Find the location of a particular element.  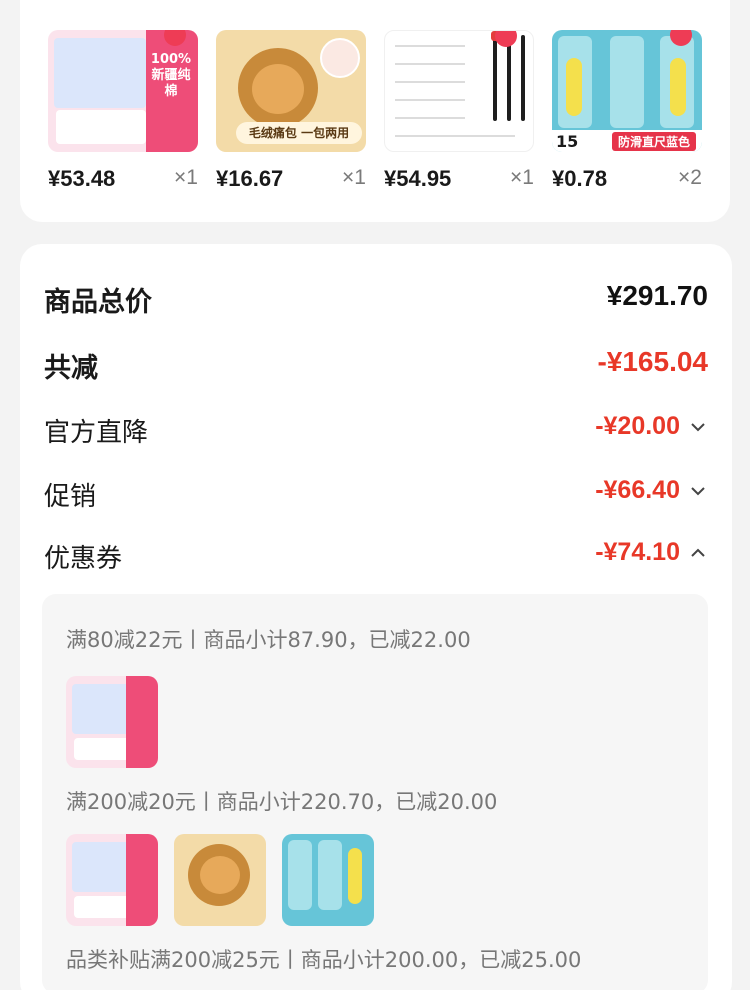

image-band: 15 防滑直尺蓝色 is located at coordinates (627, 141).